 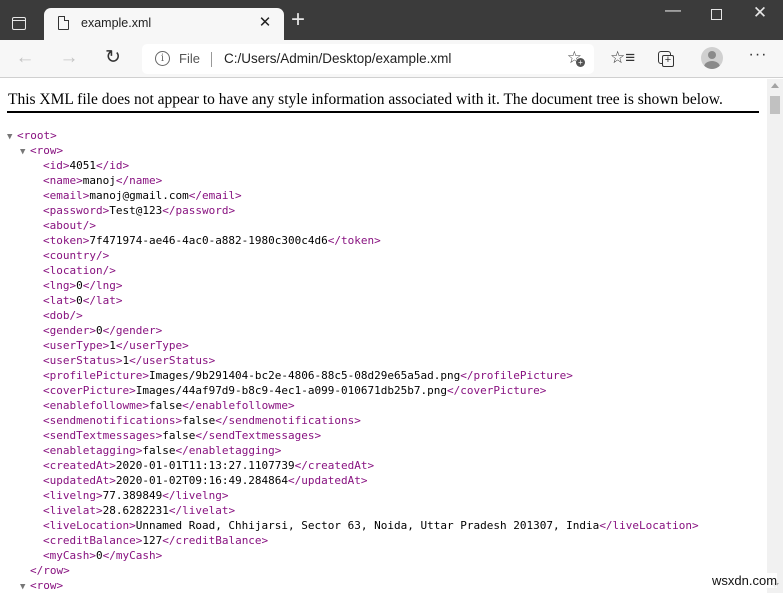 What do you see at coordinates (673, 11) in the screenshot?
I see `minimize-button: —` at bounding box center [673, 11].